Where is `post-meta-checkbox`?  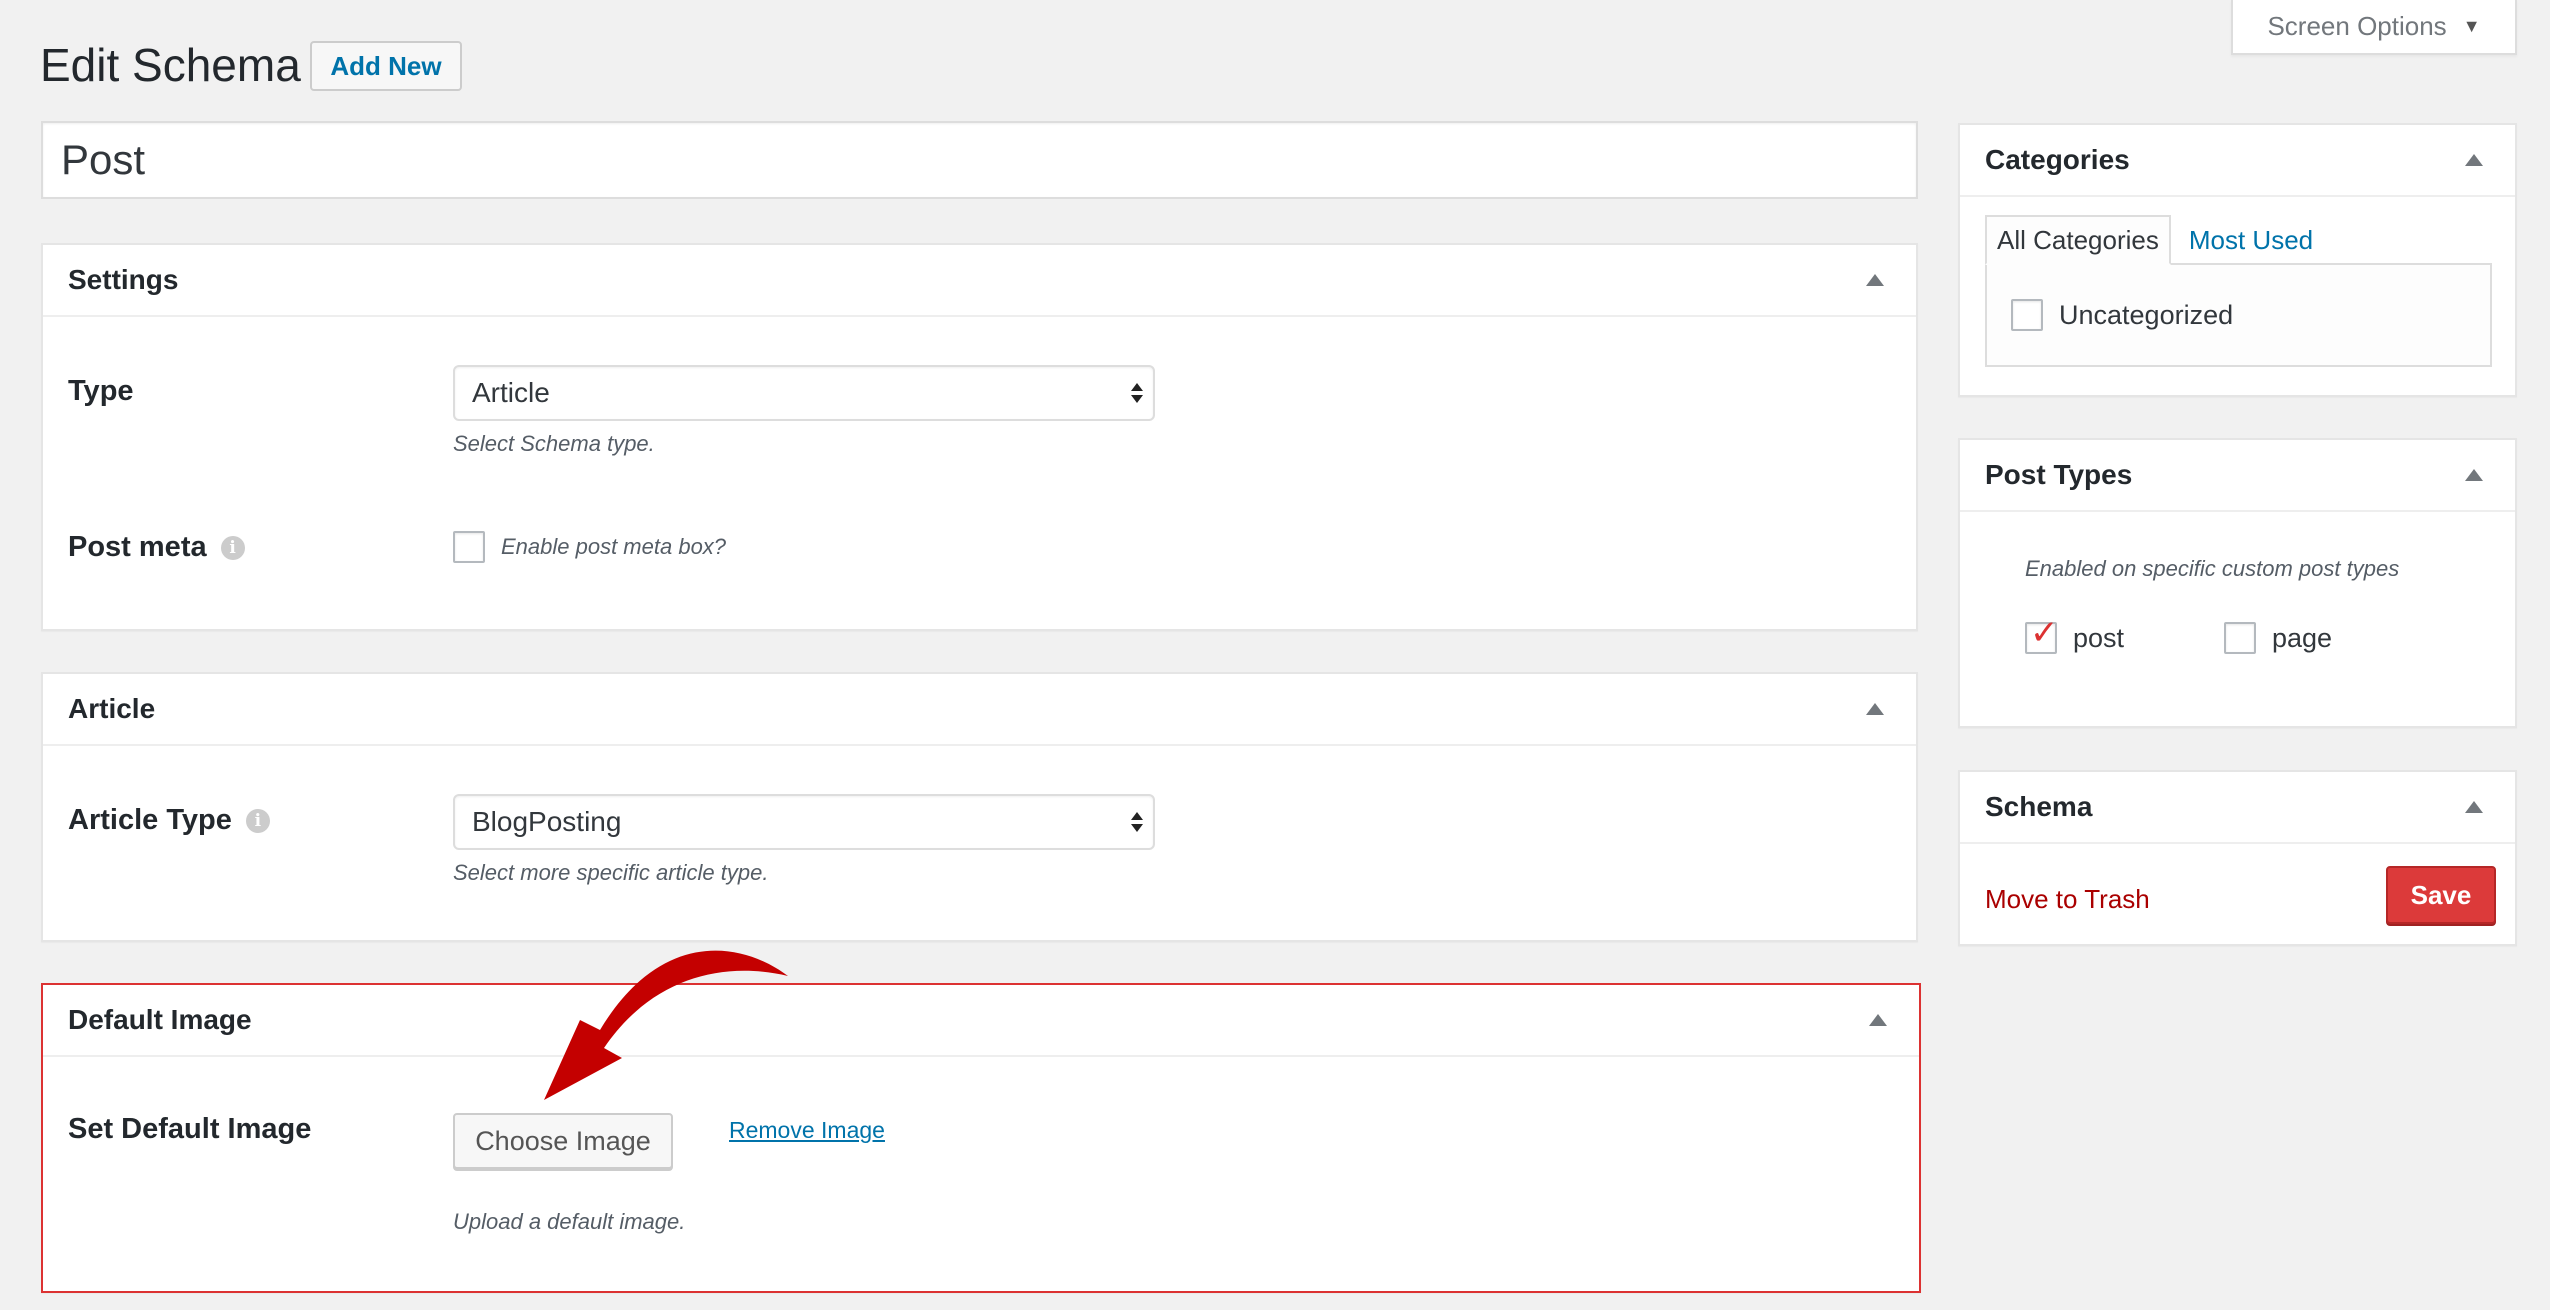
post-meta-checkbox is located at coordinates (469, 547).